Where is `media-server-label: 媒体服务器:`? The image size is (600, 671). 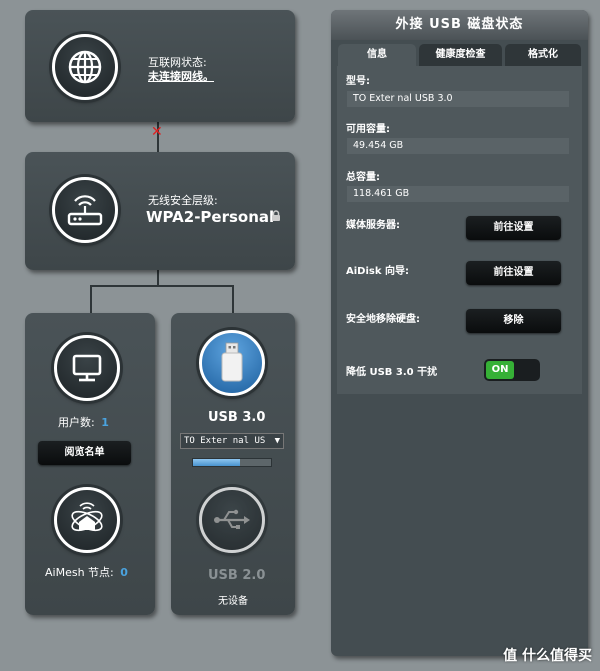 media-server-label: 媒体服务器: is located at coordinates (373, 225).